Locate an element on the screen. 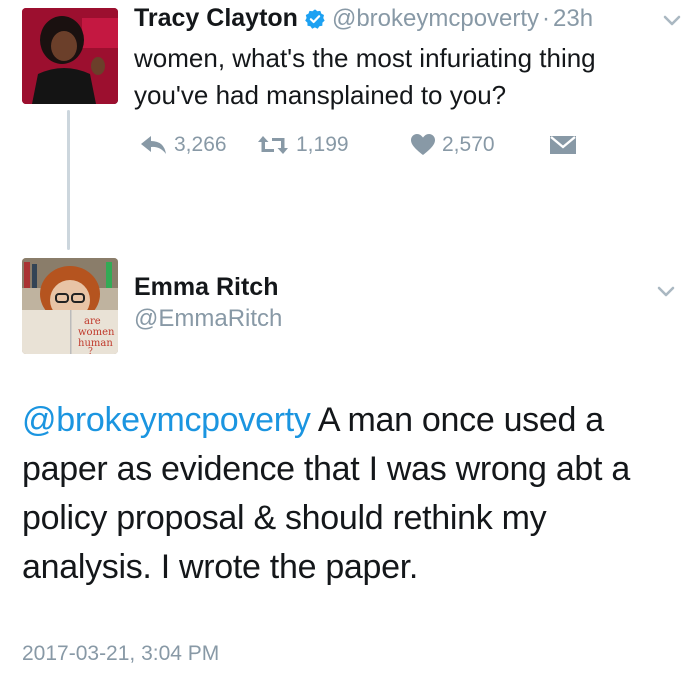 This screenshot has height=687, width=700. heart-icon is located at coordinates (423, 145).